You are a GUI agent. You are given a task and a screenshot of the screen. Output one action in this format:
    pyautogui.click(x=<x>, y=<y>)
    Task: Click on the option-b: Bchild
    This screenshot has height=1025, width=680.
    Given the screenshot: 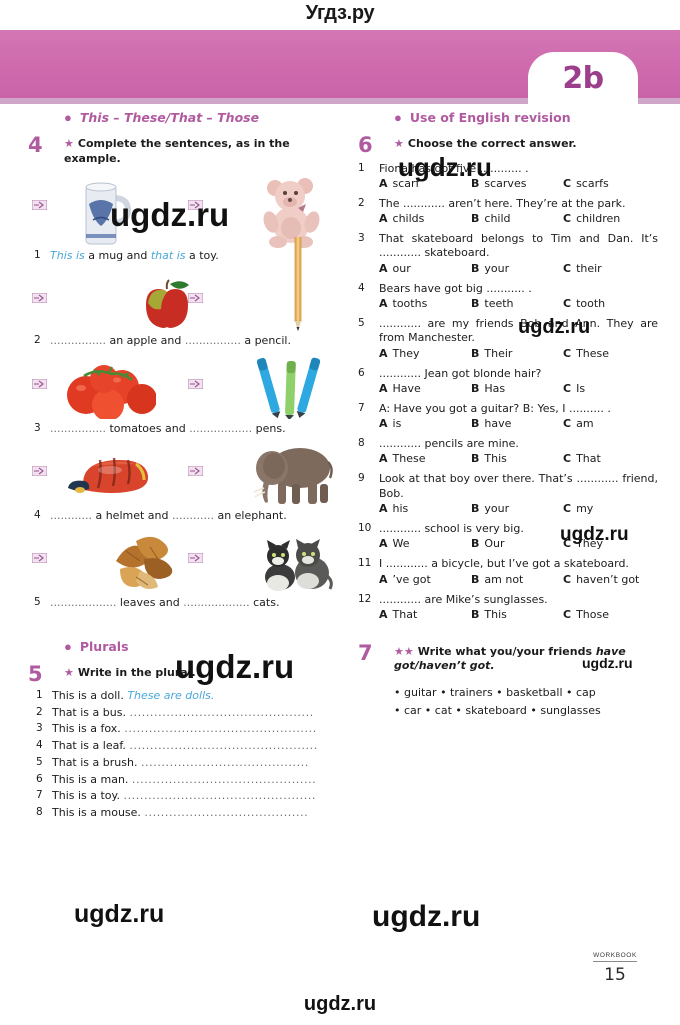 What is the action you would take?
    pyautogui.click(x=517, y=218)
    